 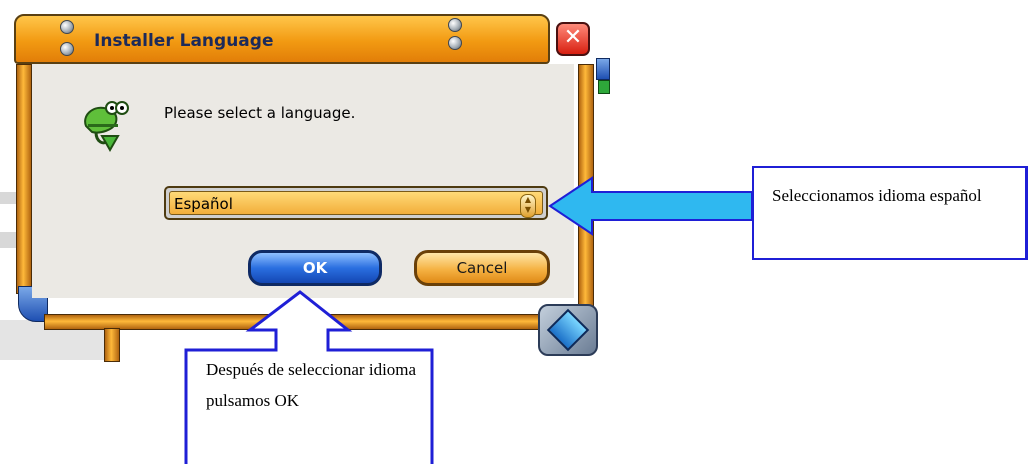 I want to click on emblem-diamond, so click(x=568, y=330).